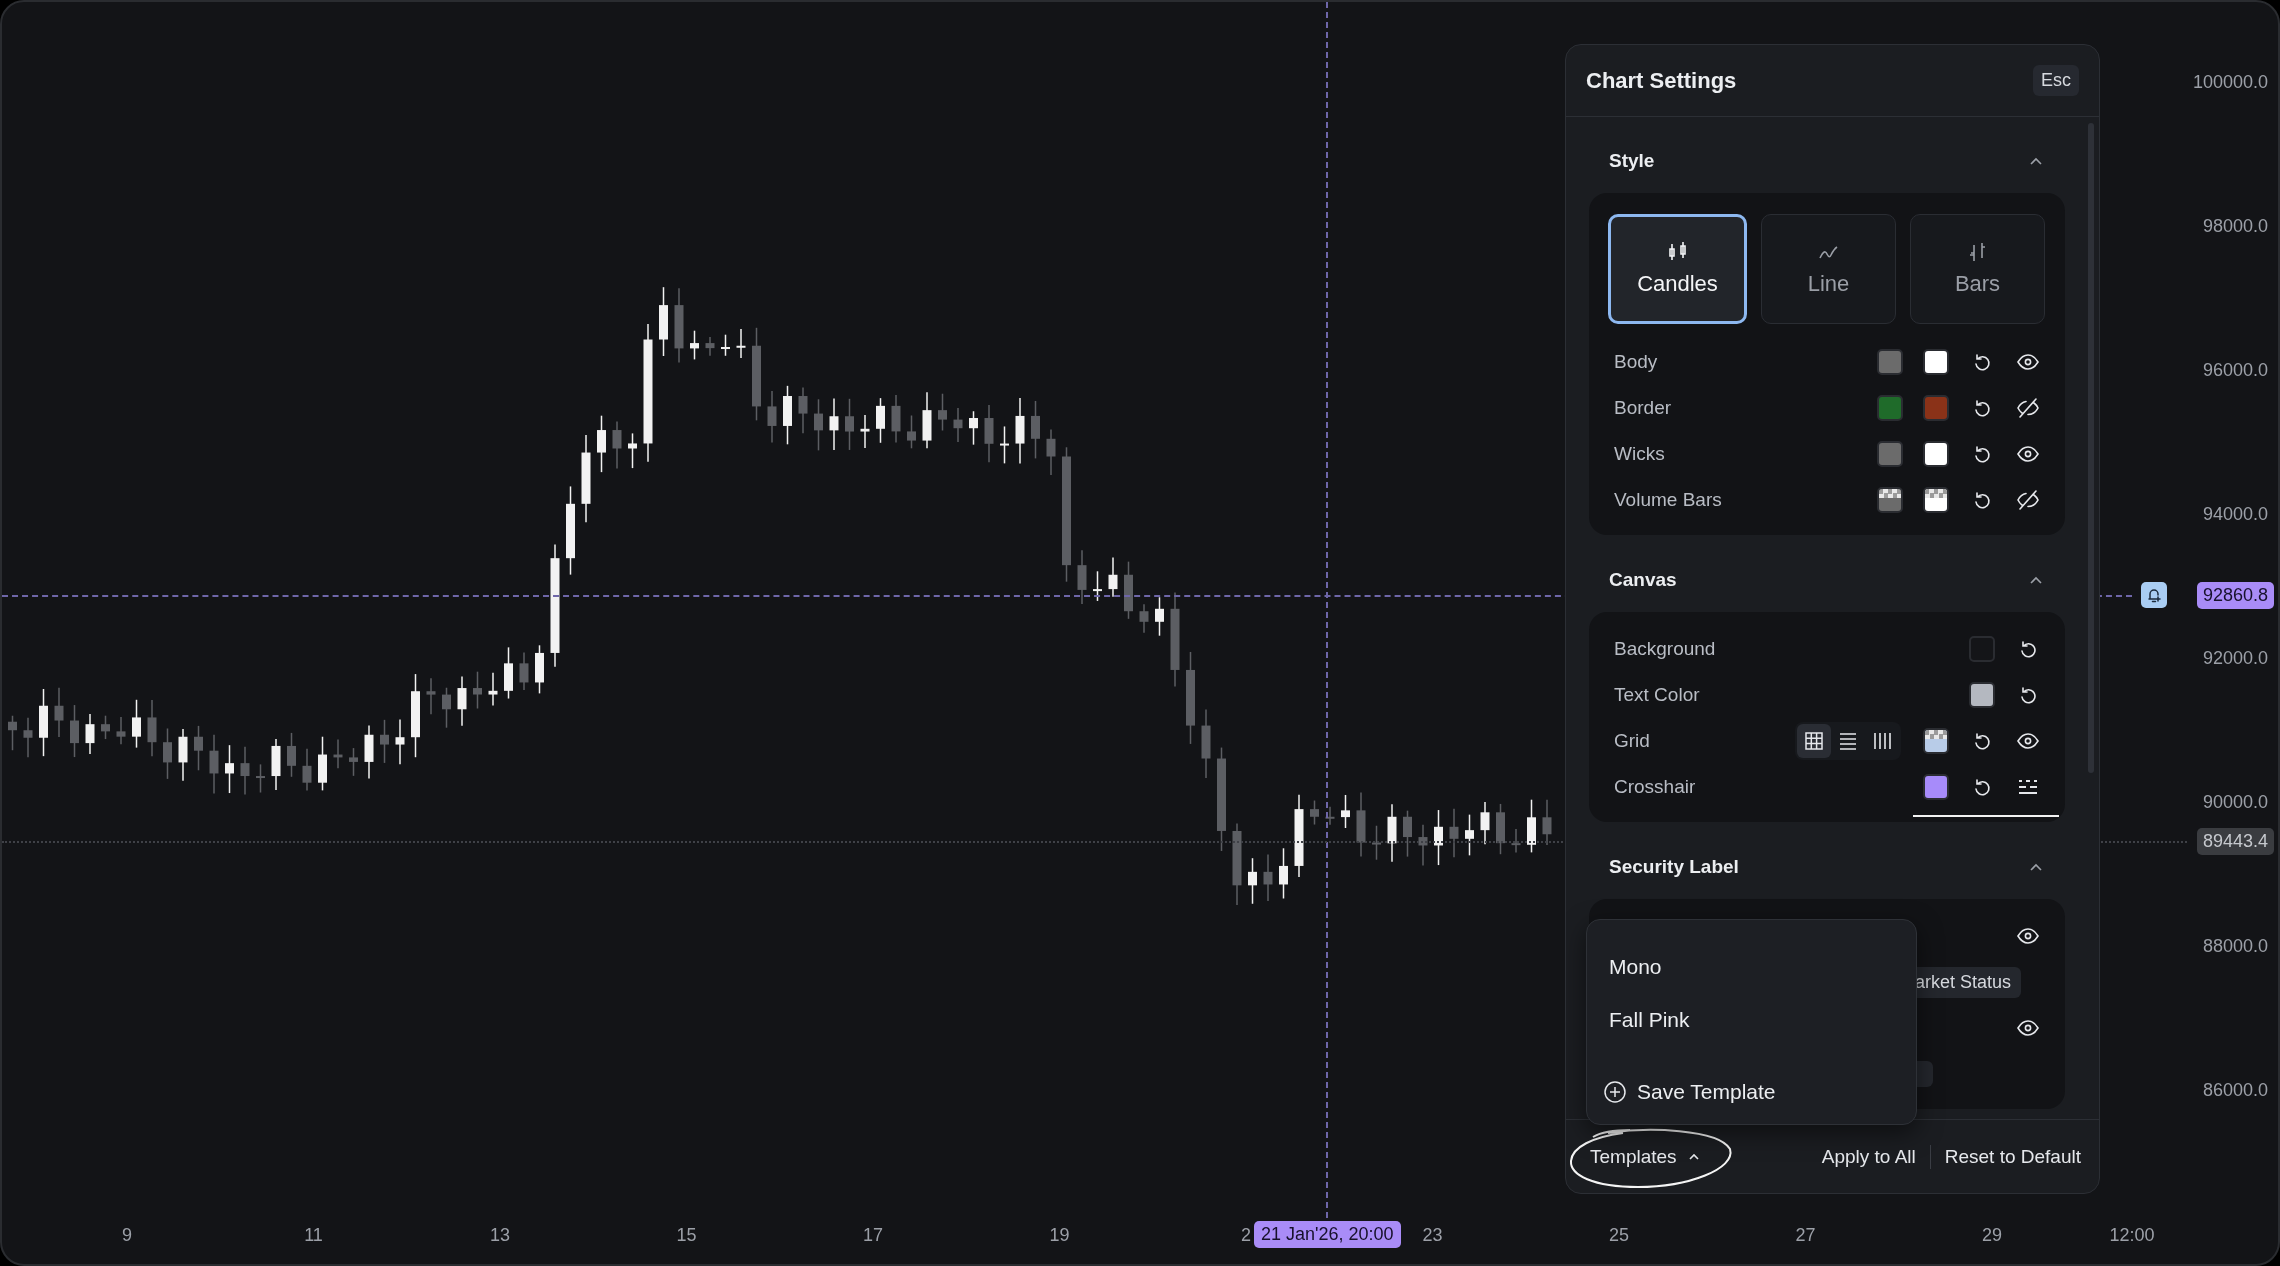  Describe the element at coordinates (2235, 802) in the screenshot. I see `price-axis-label: 90000.0` at that location.